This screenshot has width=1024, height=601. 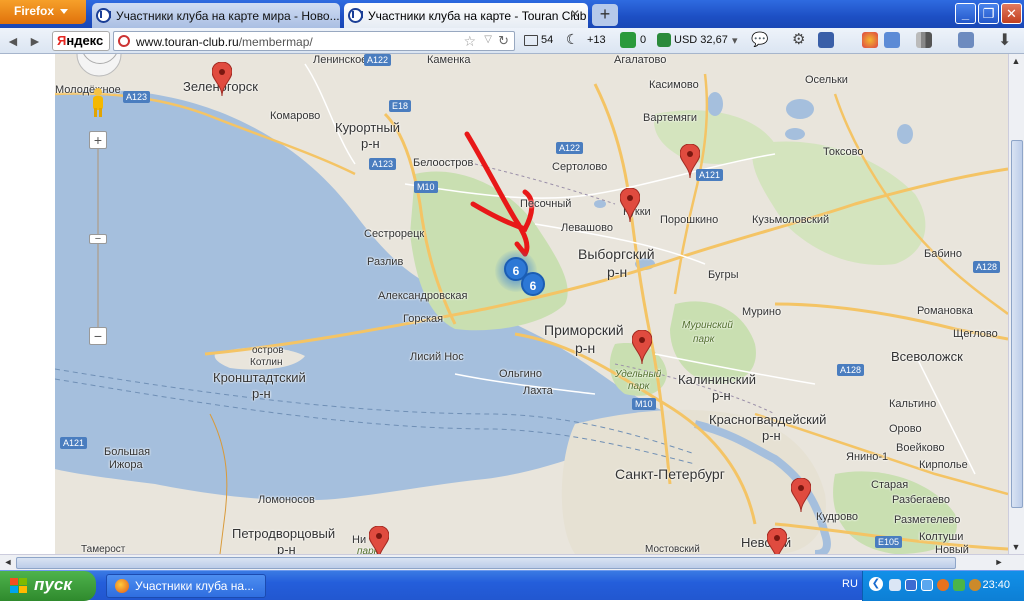 What do you see at coordinates (533, 284) in the screenshot?
I see `member-cluster-2: 6` at bounding box center [533, 284].